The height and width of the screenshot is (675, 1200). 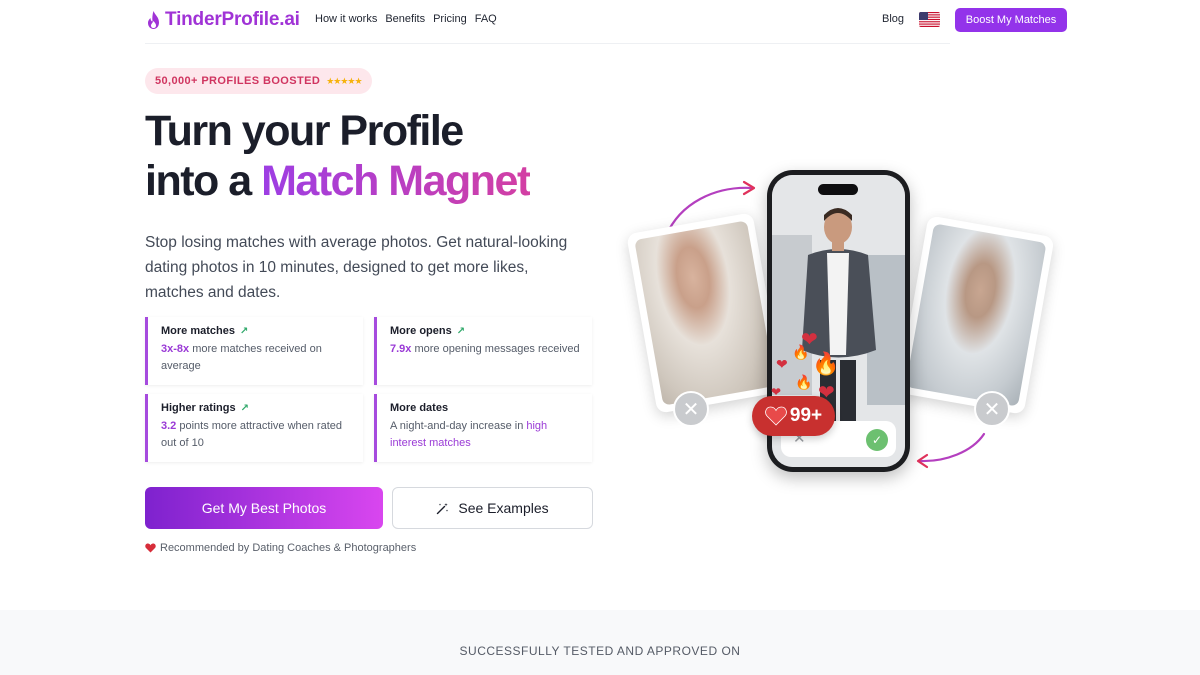 I want to click on match-counter: 99+, so click(x=806, y=415).